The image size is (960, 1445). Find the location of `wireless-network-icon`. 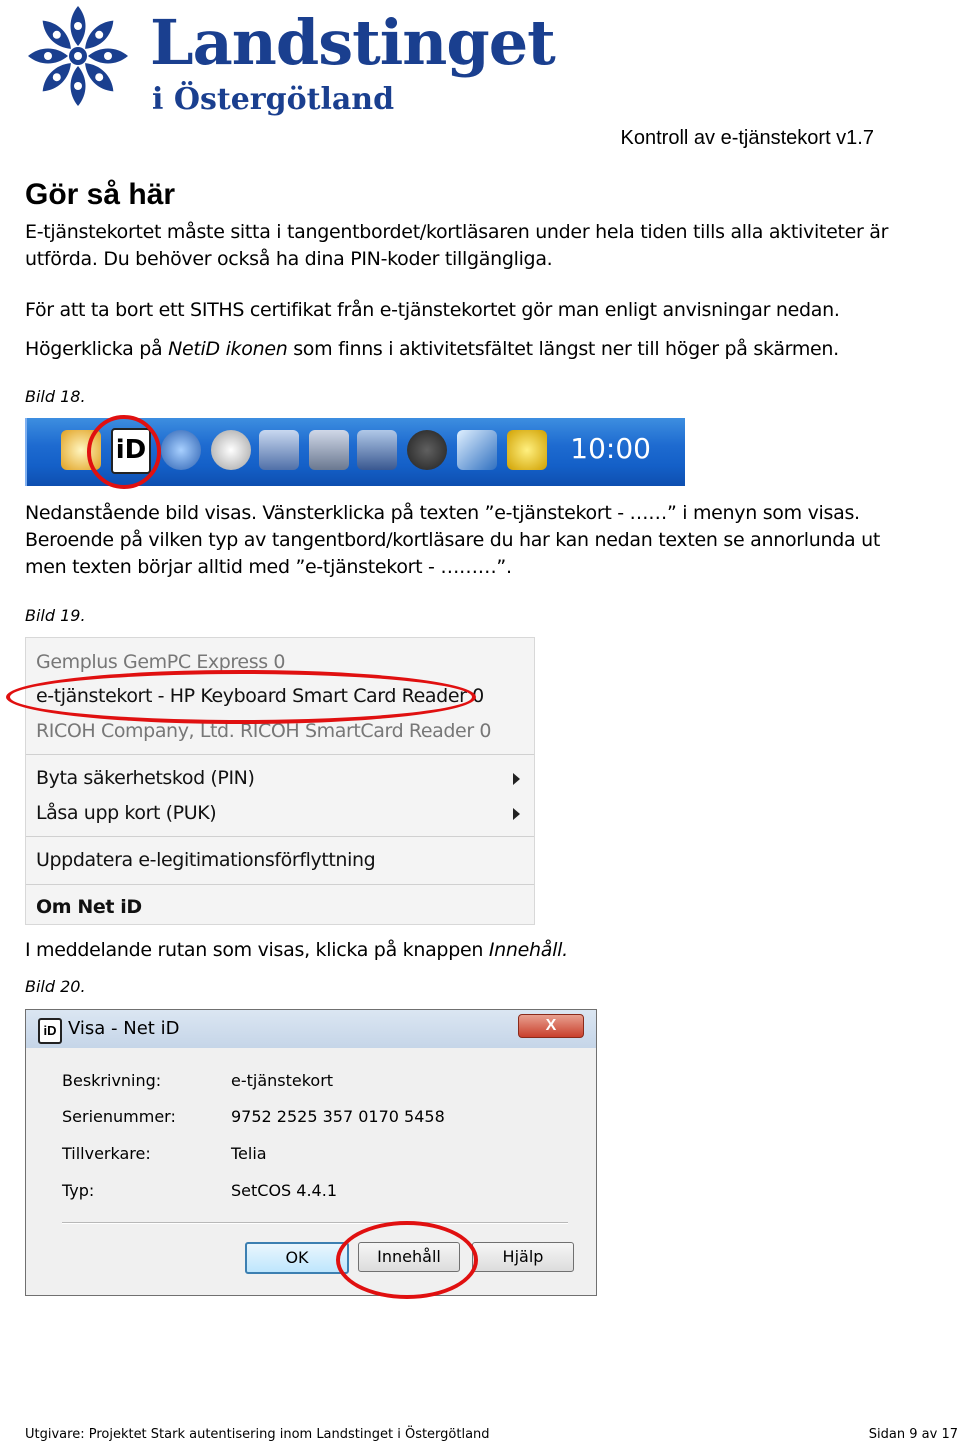

wireless-network-icon is located at coordinates (329, 450).